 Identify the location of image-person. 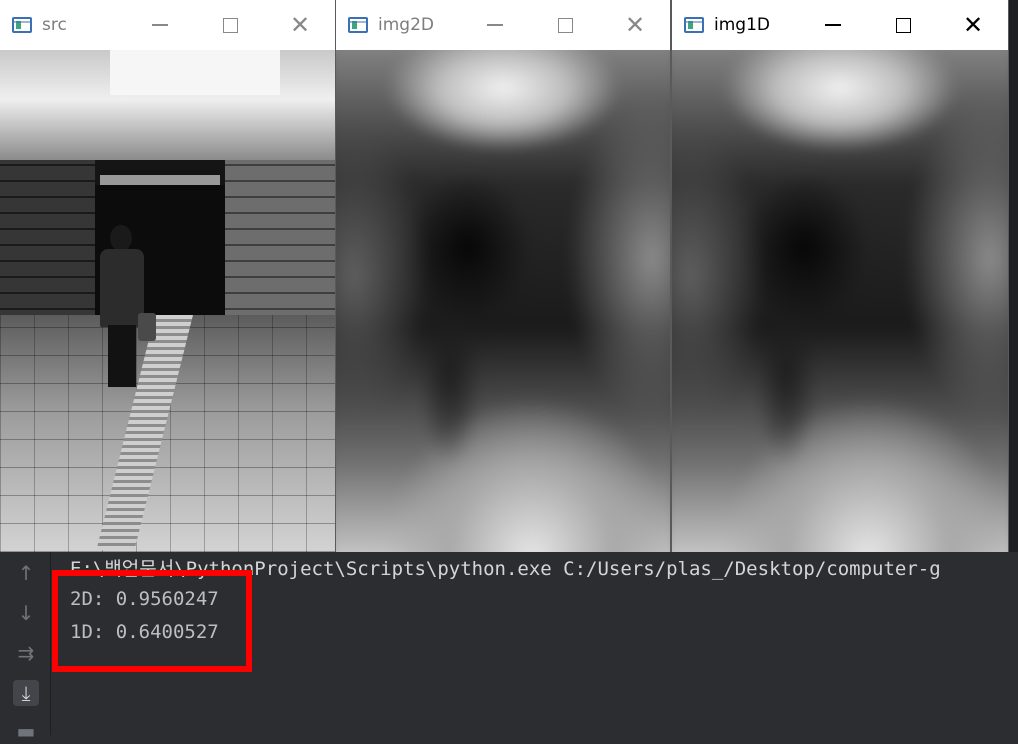
(124, 310).